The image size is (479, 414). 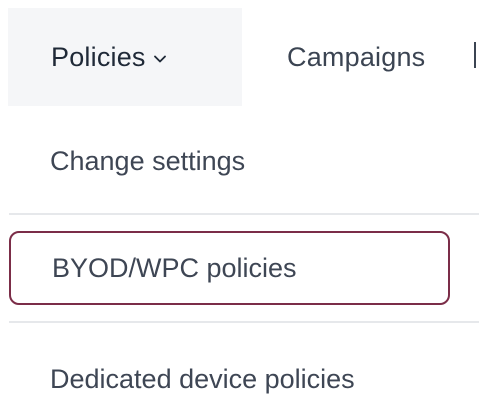 I want to click on tab-policies: Policies, so click(x=125, y=57).